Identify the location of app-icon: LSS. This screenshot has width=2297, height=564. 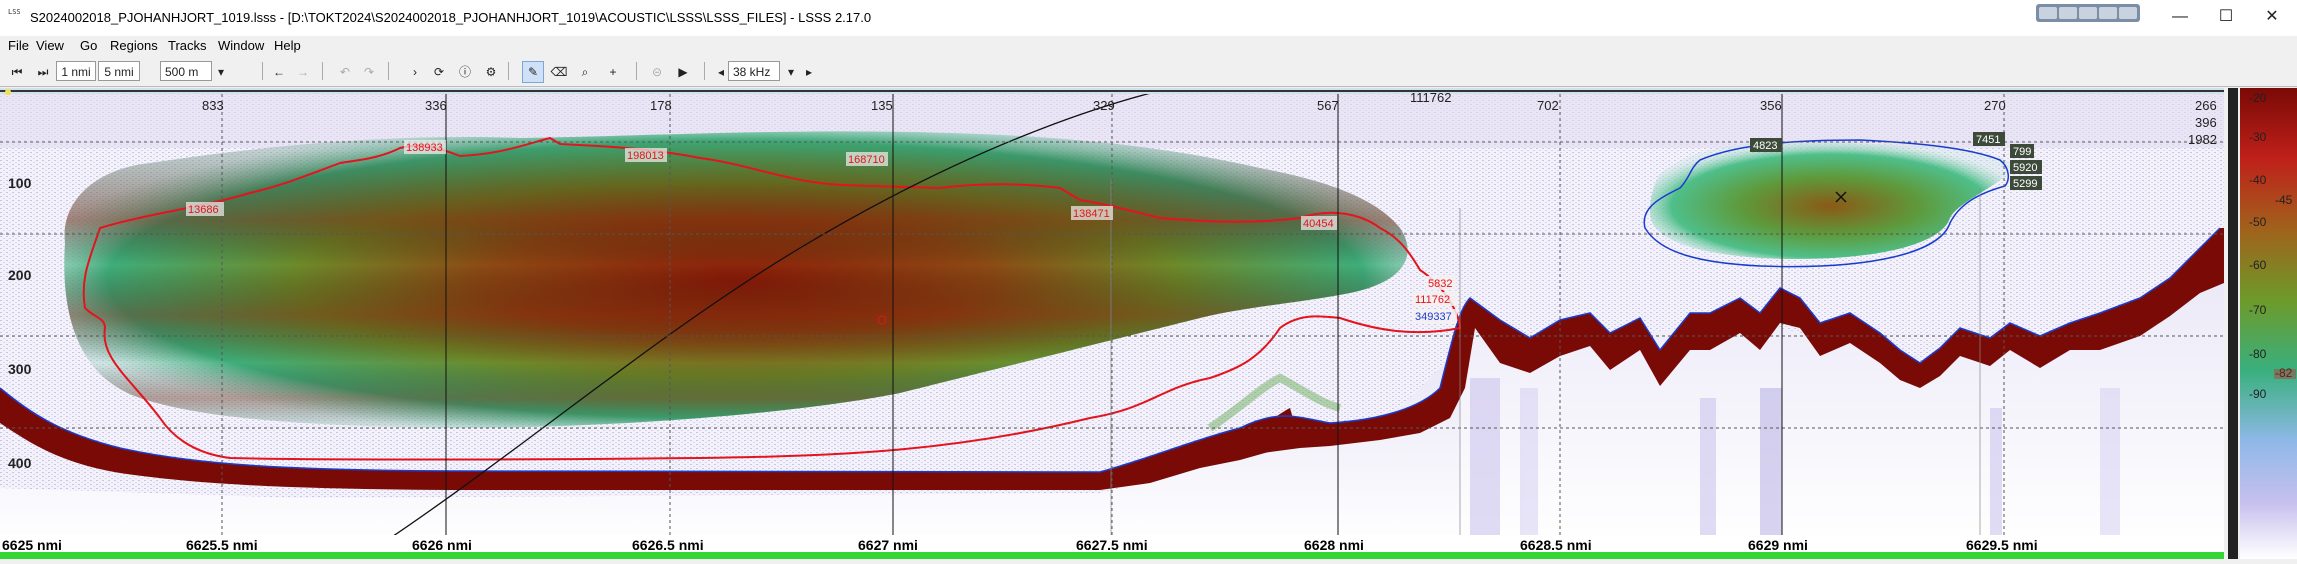
(14, 12).